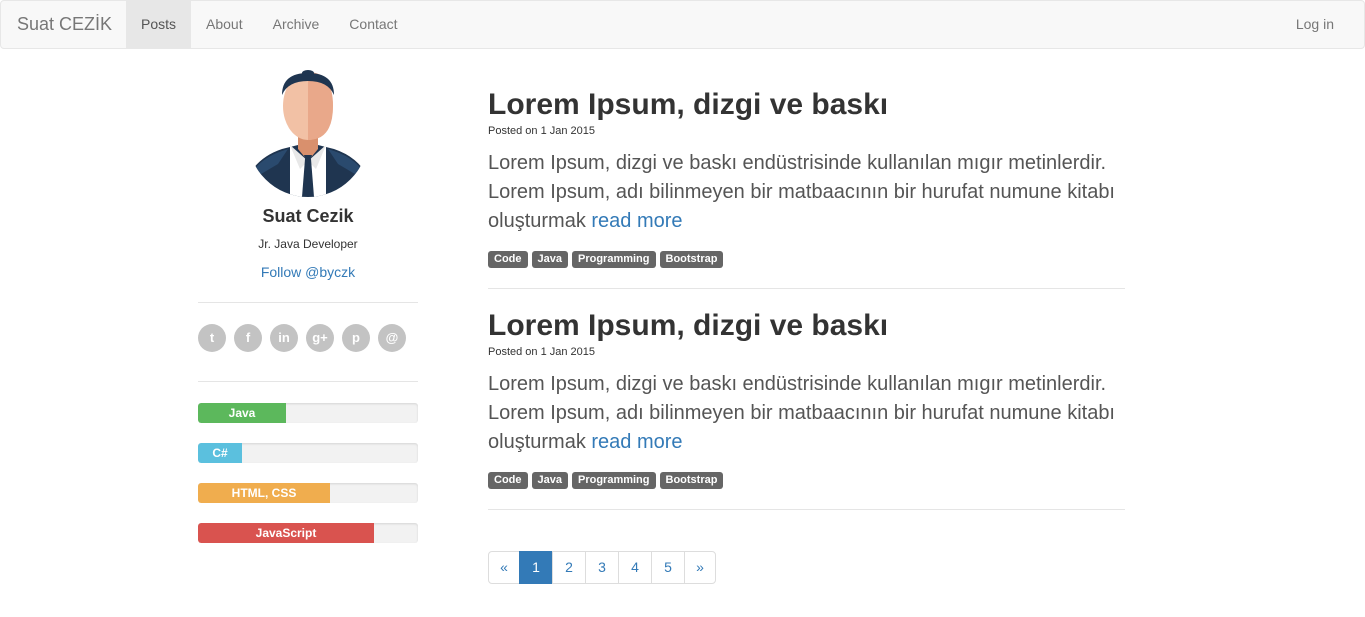 This screenshot has height=617, width=1365. What do you see at coordinates (286, 533) in the screenshot?
I see `skill-label: JavaScript` at bounding box center [286, 533].